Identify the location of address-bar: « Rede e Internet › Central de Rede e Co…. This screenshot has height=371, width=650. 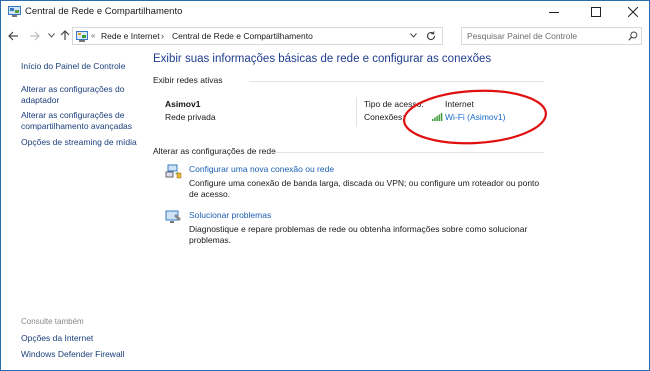
(325, 35).